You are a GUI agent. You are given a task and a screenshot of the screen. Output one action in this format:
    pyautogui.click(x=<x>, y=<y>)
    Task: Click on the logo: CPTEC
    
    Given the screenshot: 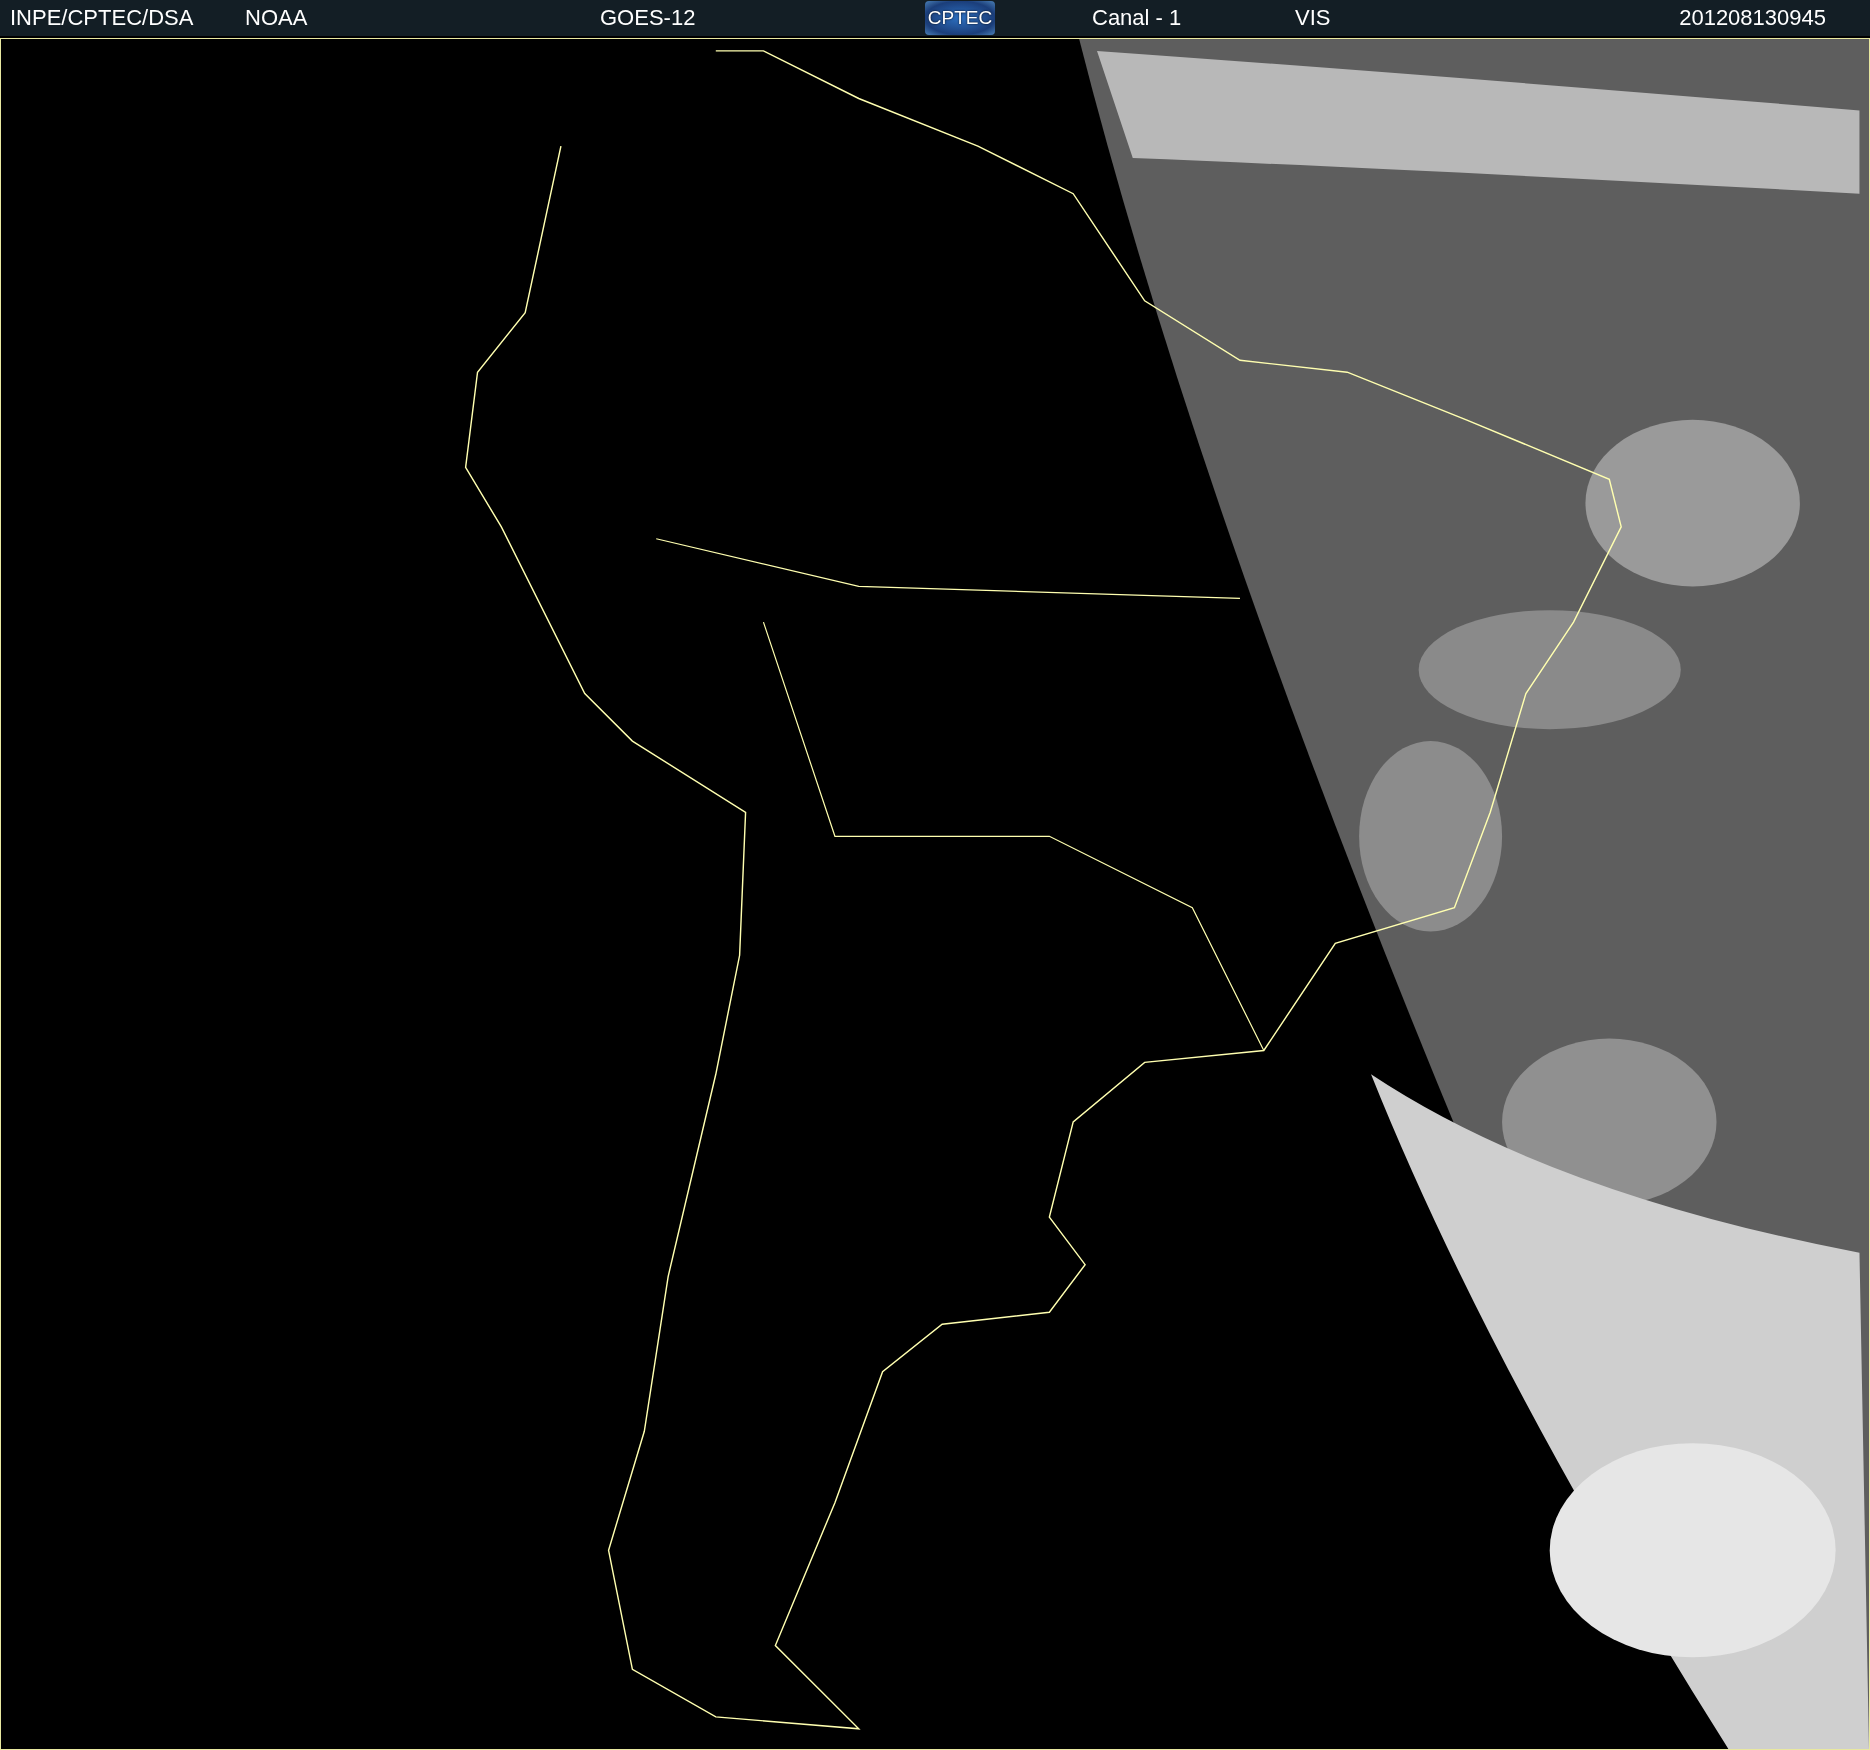 What is the action you would take?
    pyautogui.click(x=960, y=18)
    